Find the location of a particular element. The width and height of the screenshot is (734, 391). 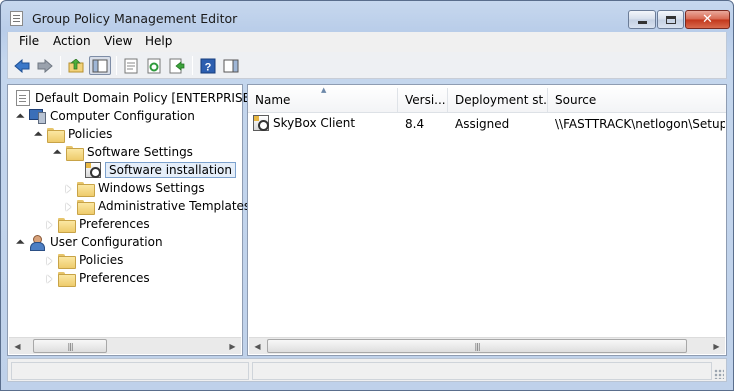

tree-horizontal-scrollbar: ◀ ||| ▶ is located at coordinates (125, 345).